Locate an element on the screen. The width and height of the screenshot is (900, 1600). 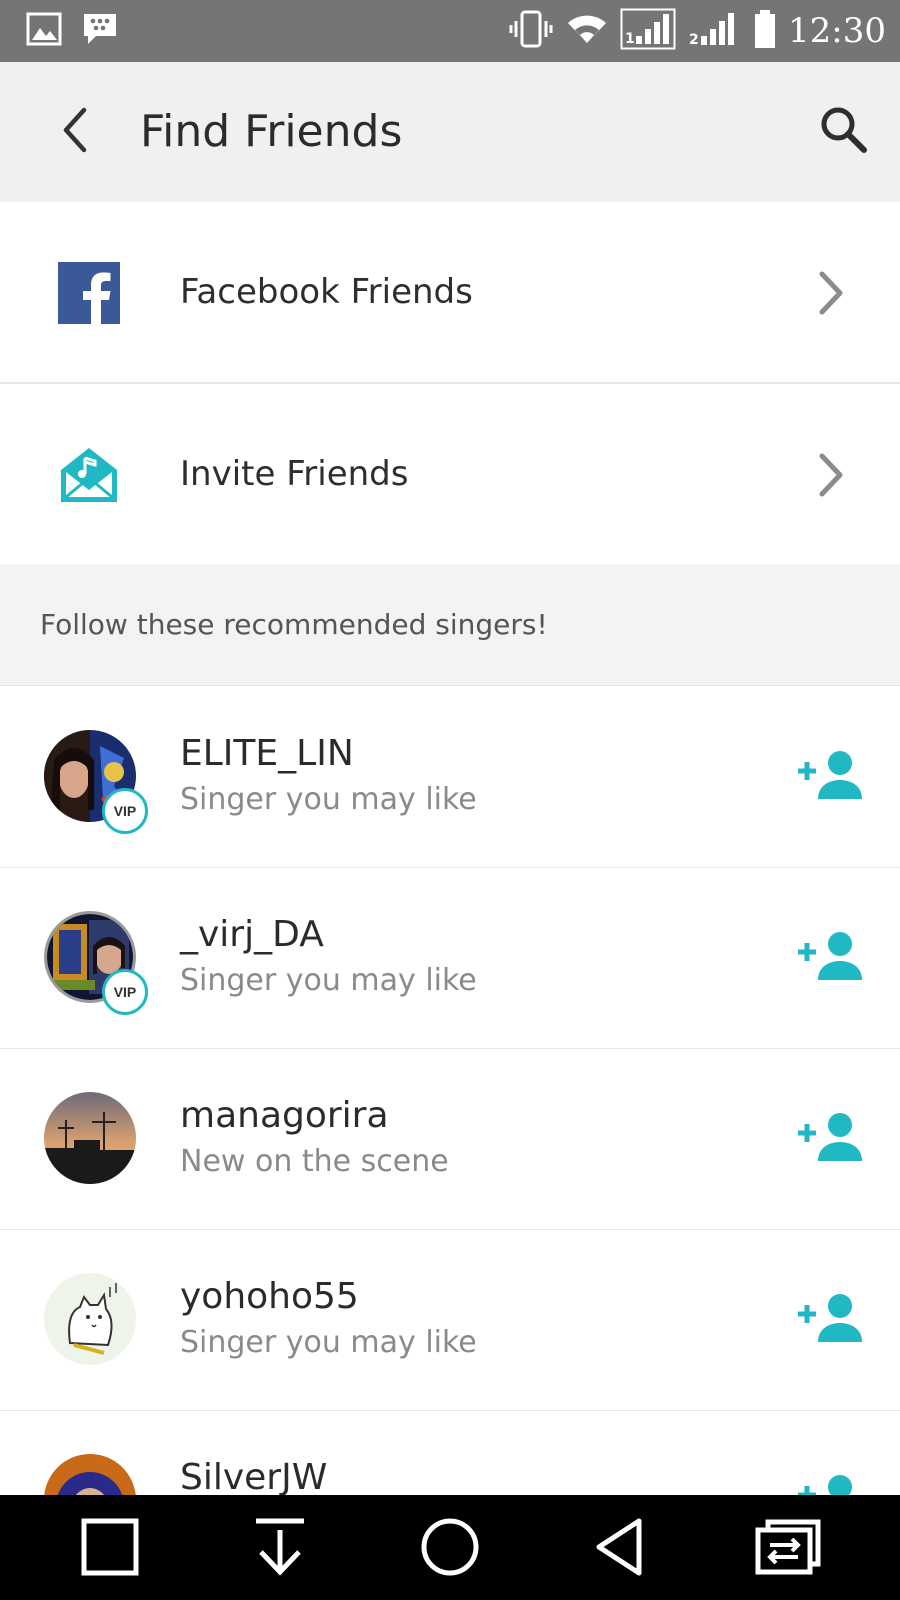
invite-friends-row: Invite Friends is located at coordinates (450, 474).